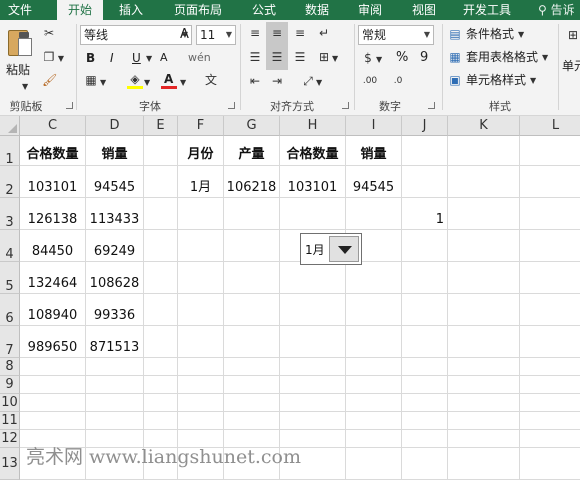  What do you see at coordinates (313, 278) in the screenshot?
I see `cell-h5` at bounding box center [313, 278].